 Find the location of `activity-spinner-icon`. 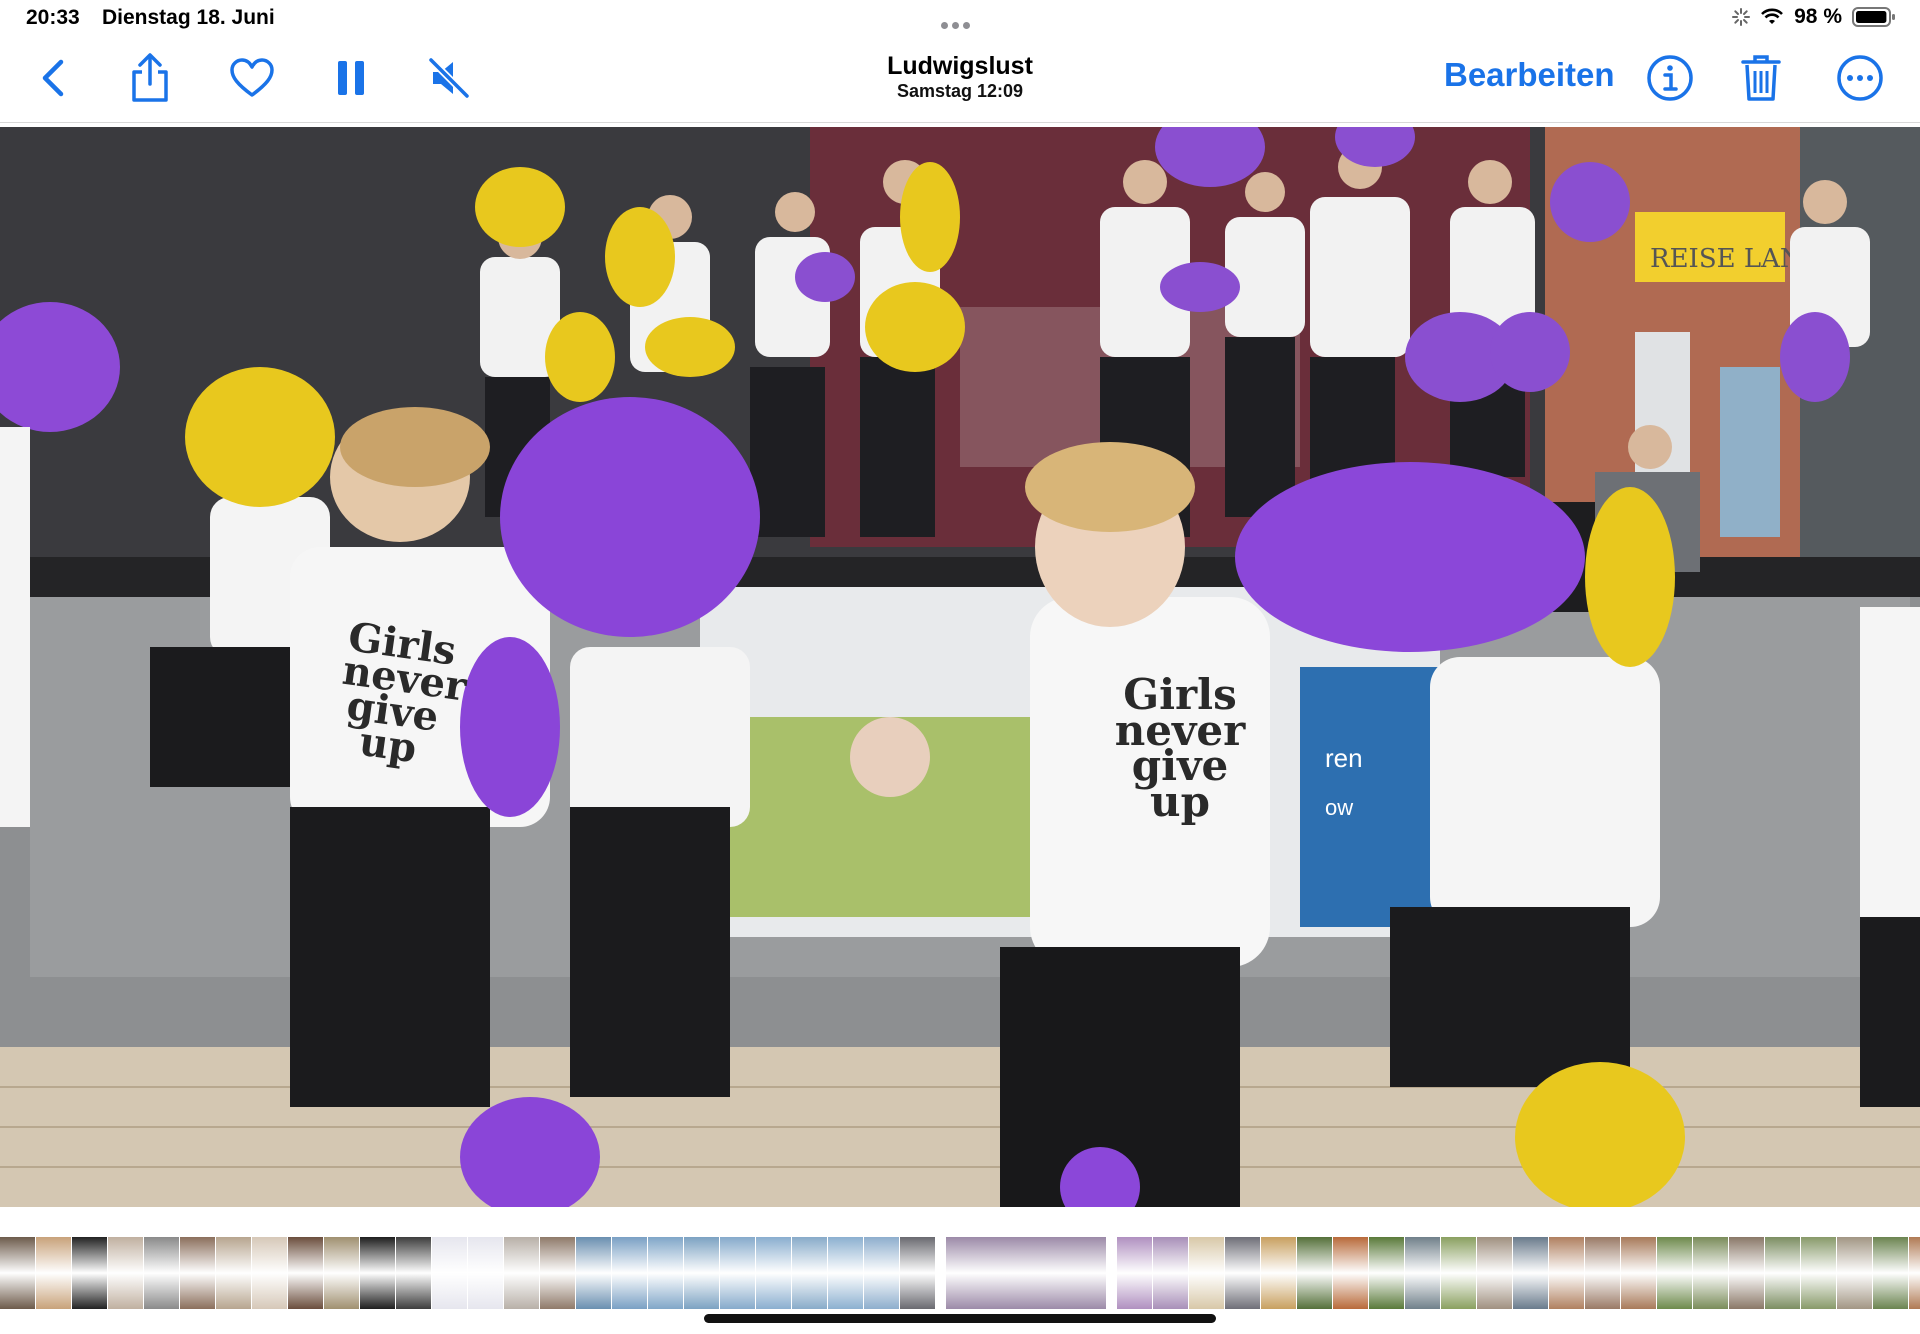

activity-spinner-icon is located at coordinates (1741, 17).